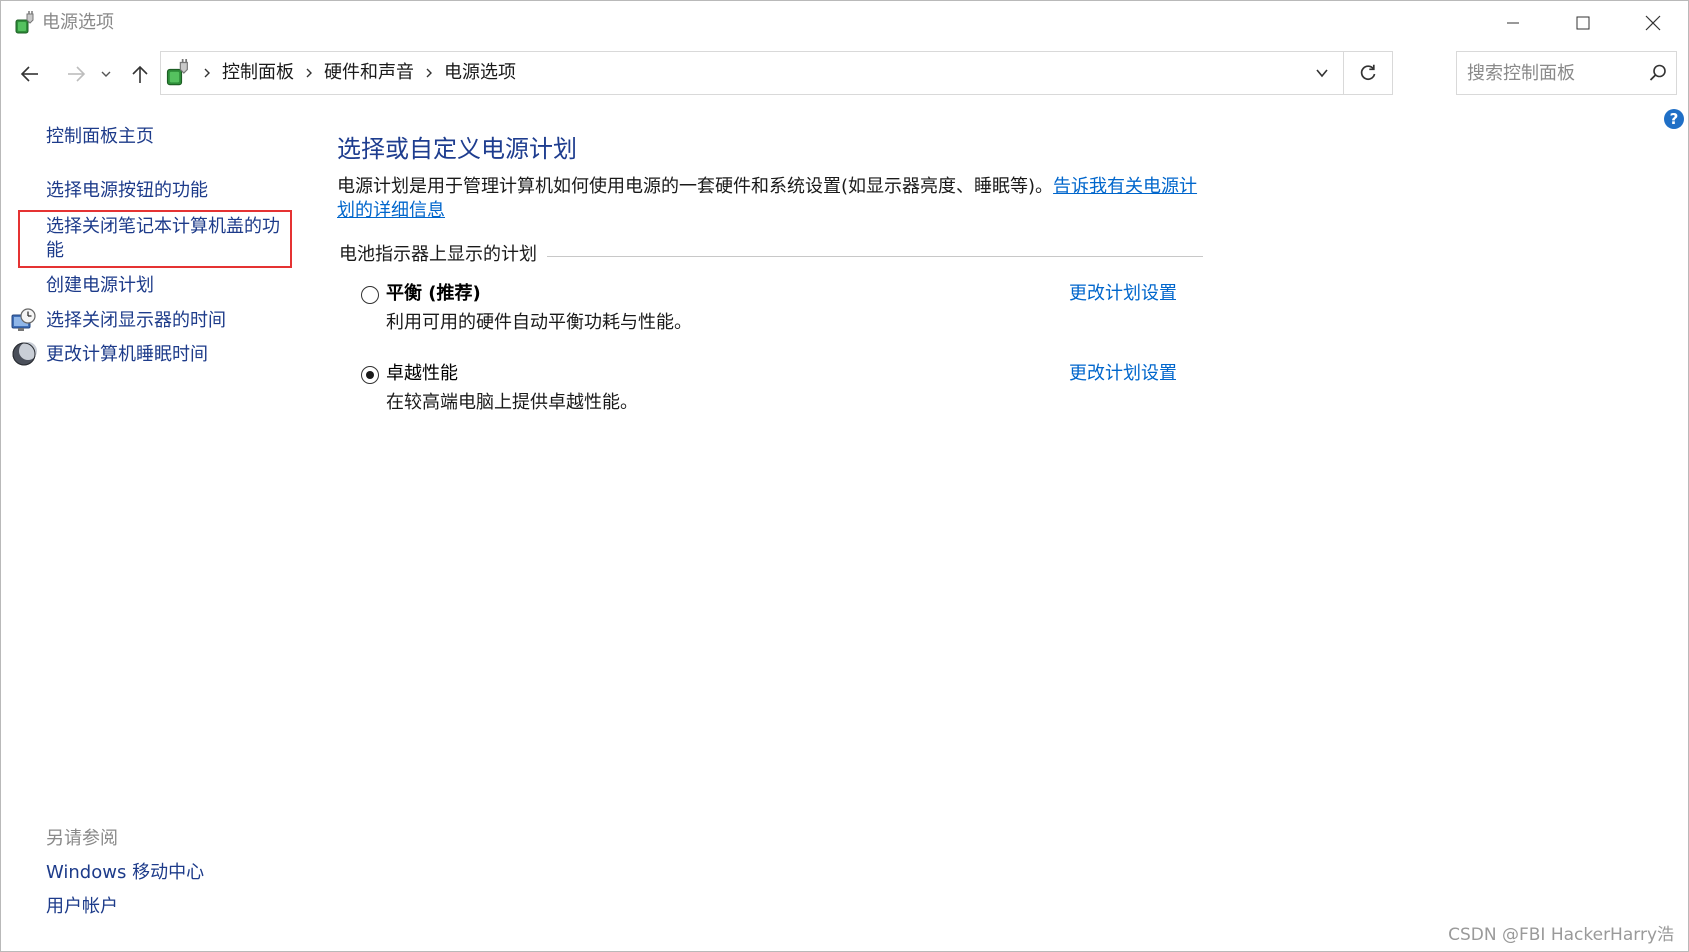 The height and width of the screenshot is (952, 1689). I want to click on address-bar: 控制面板 硬件和声音 电源选项, so click(776, 73).